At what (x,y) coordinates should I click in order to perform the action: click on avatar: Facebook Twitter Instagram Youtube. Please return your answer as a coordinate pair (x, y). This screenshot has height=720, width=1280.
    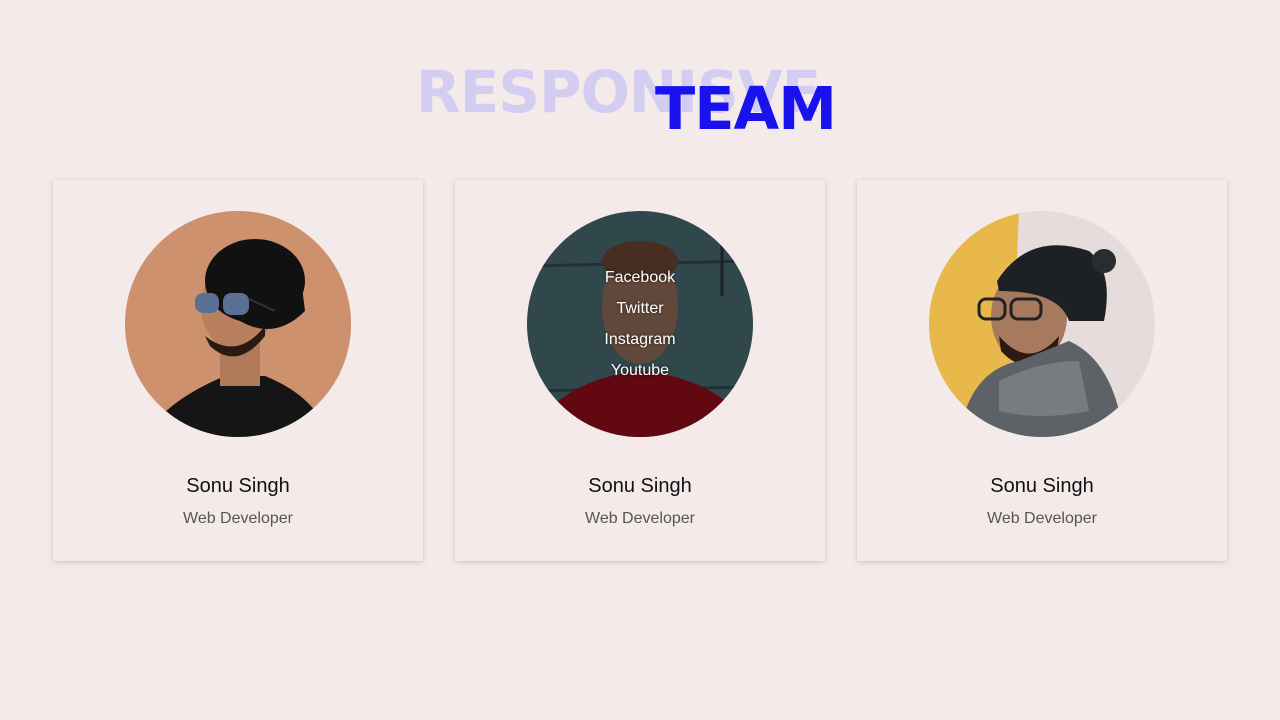
    Looking at the image, I should click on (640, 324).